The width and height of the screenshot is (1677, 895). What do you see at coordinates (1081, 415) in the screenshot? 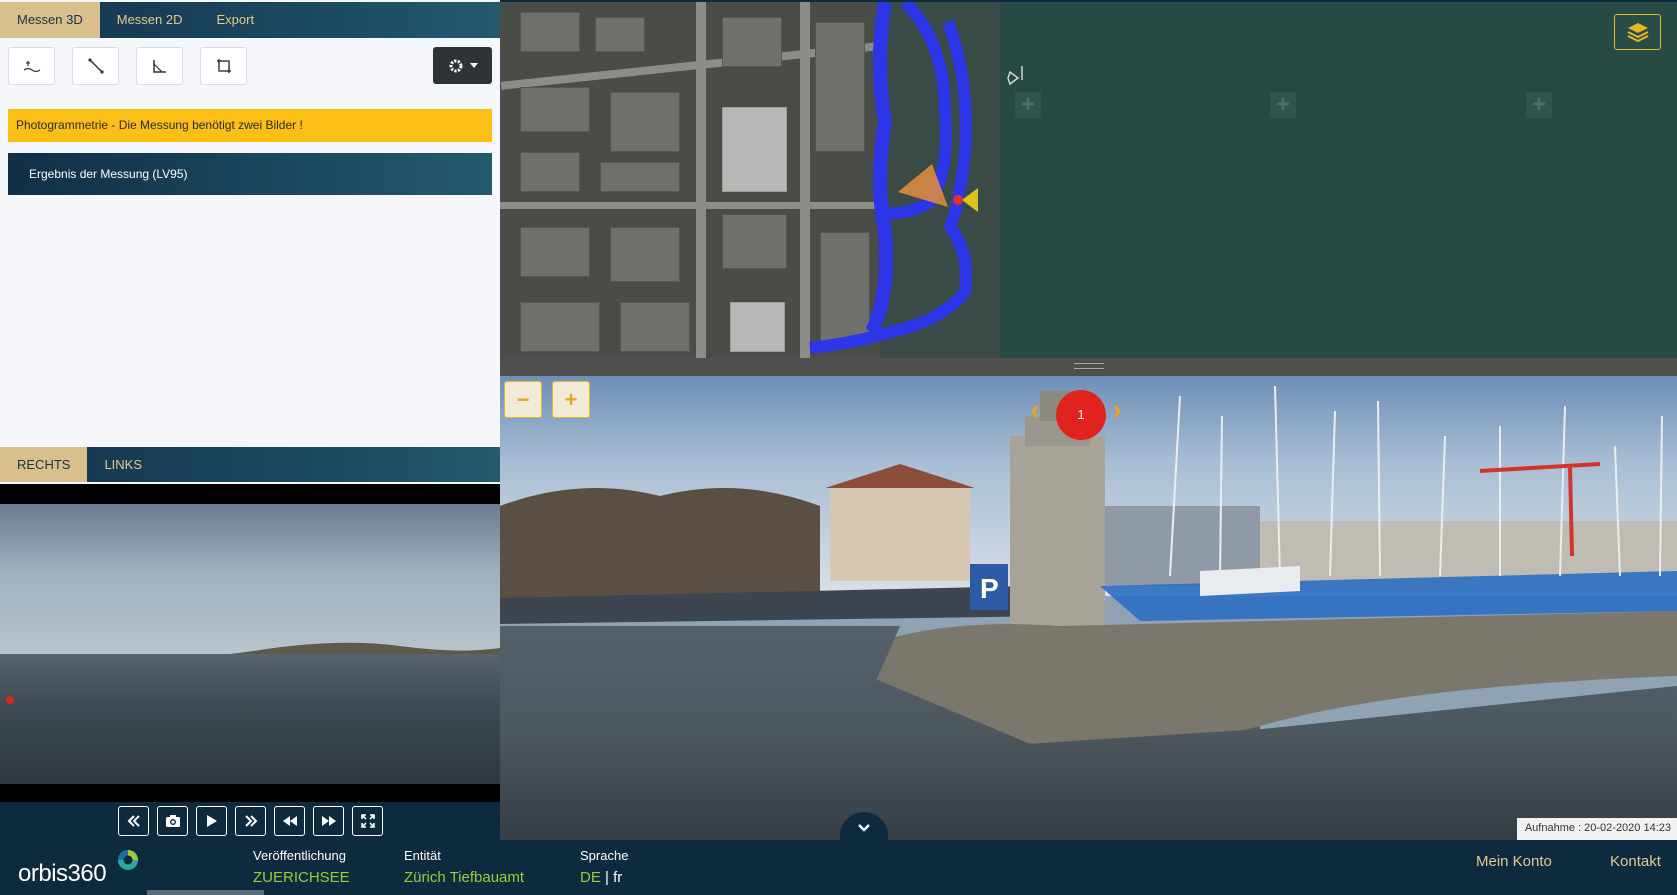
I see `image-marker-badge: 1` at bounding box center [1081, 415].